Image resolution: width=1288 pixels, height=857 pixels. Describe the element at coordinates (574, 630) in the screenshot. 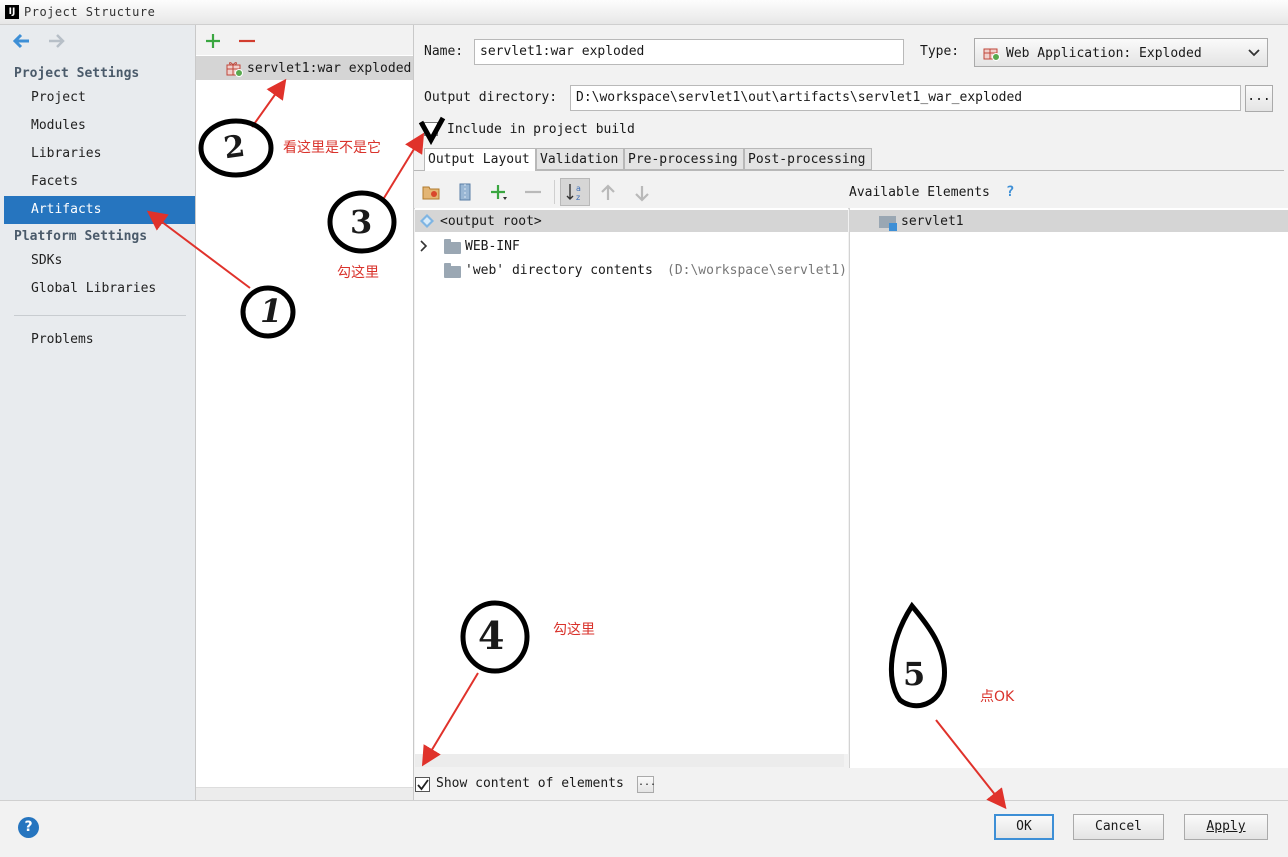

I see `annotation-text-4: 勾这里` at that location.